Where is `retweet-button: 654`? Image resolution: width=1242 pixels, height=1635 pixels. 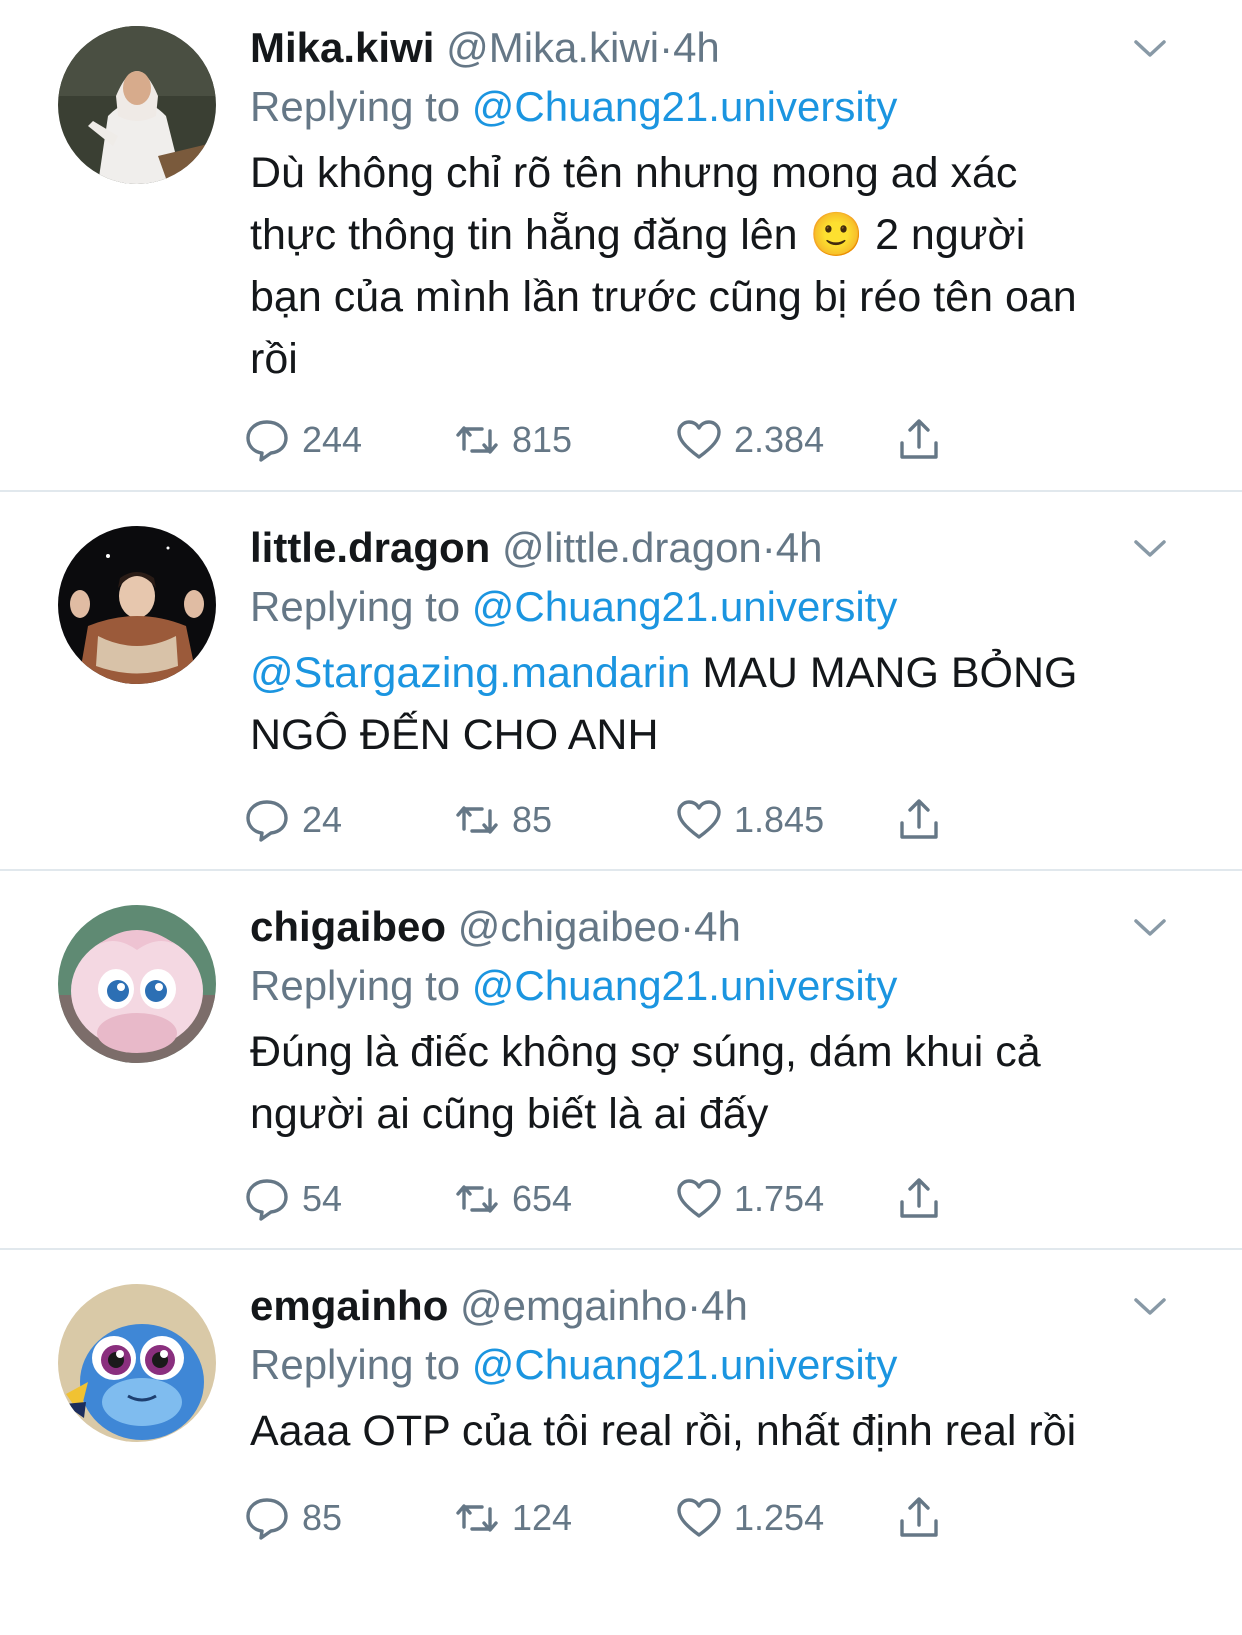
retweet-button: 654 is located at coordinates (513, 1199).